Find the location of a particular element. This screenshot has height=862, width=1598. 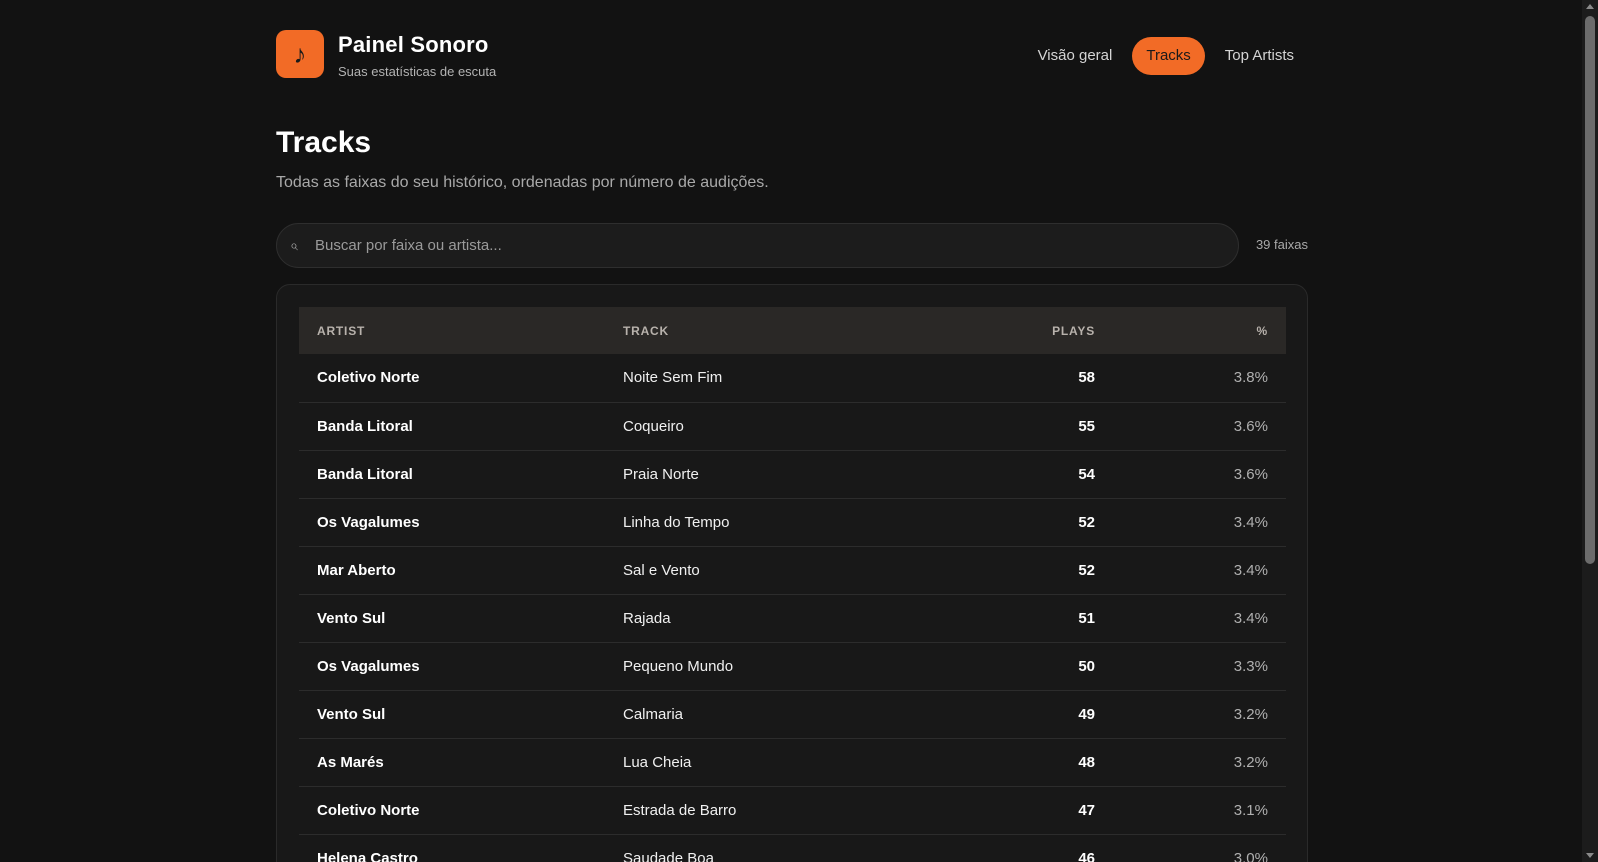

logo-glyph: ♪ is located at coordinates (300, 53).